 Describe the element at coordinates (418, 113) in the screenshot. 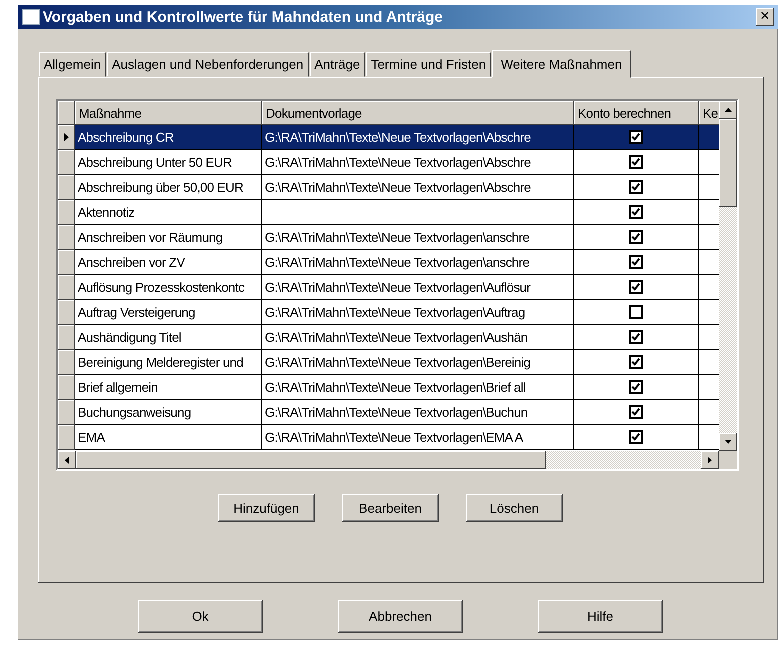

I see `column-header: Dokumentvorlage` at that location.